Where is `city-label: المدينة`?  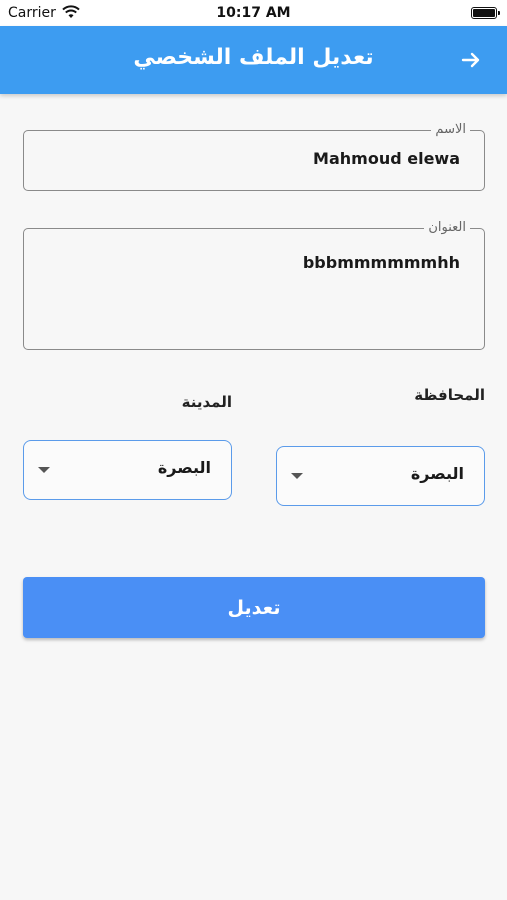 city-label: المدينة is located at coordinates (206, 402).